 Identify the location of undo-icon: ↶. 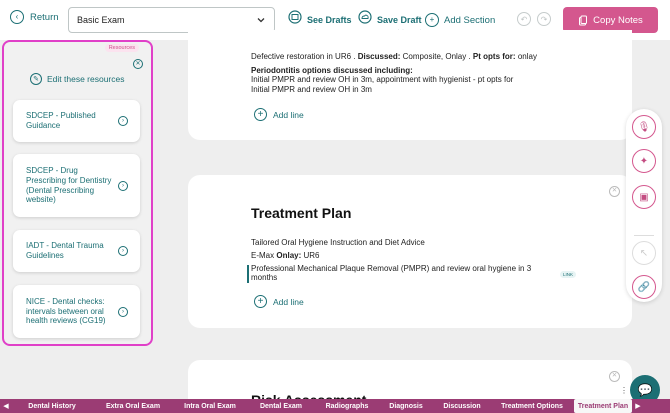
(524, 19).